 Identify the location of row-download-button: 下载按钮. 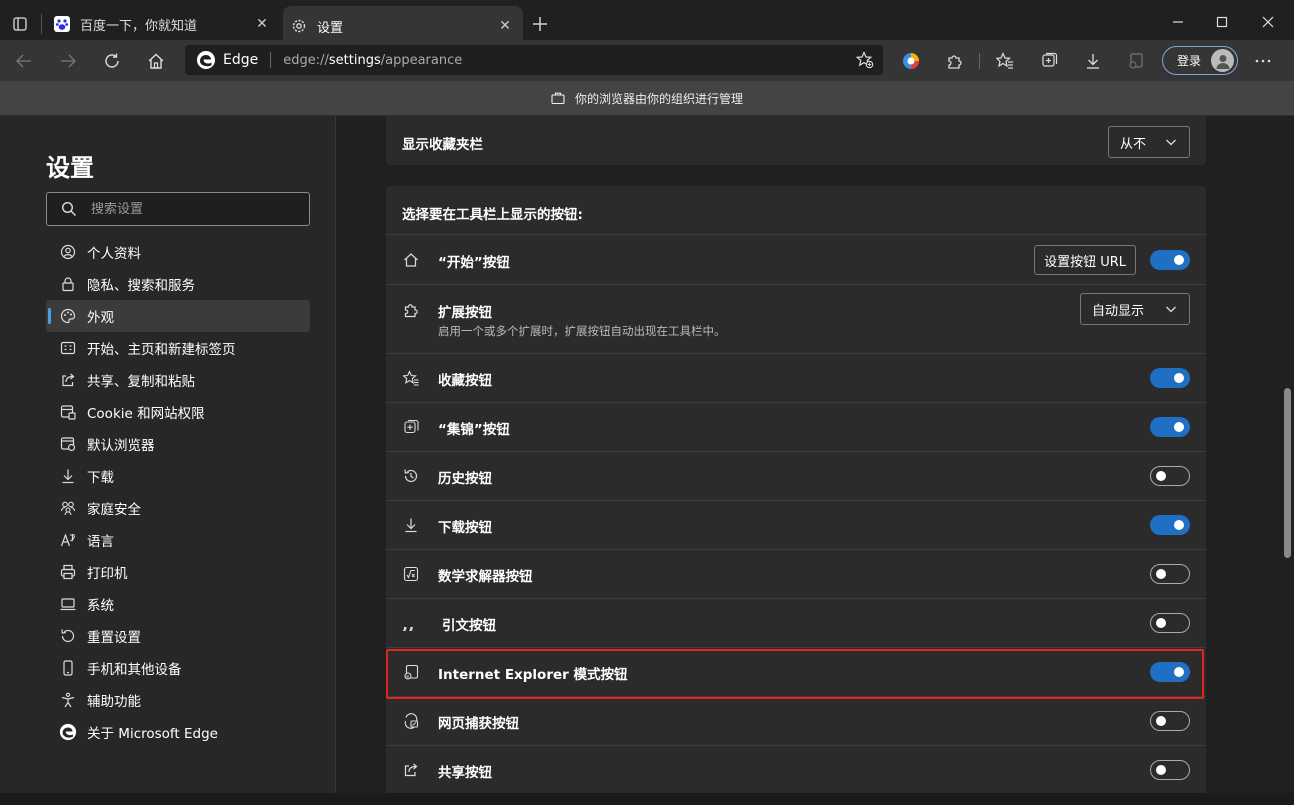
(796, 524).